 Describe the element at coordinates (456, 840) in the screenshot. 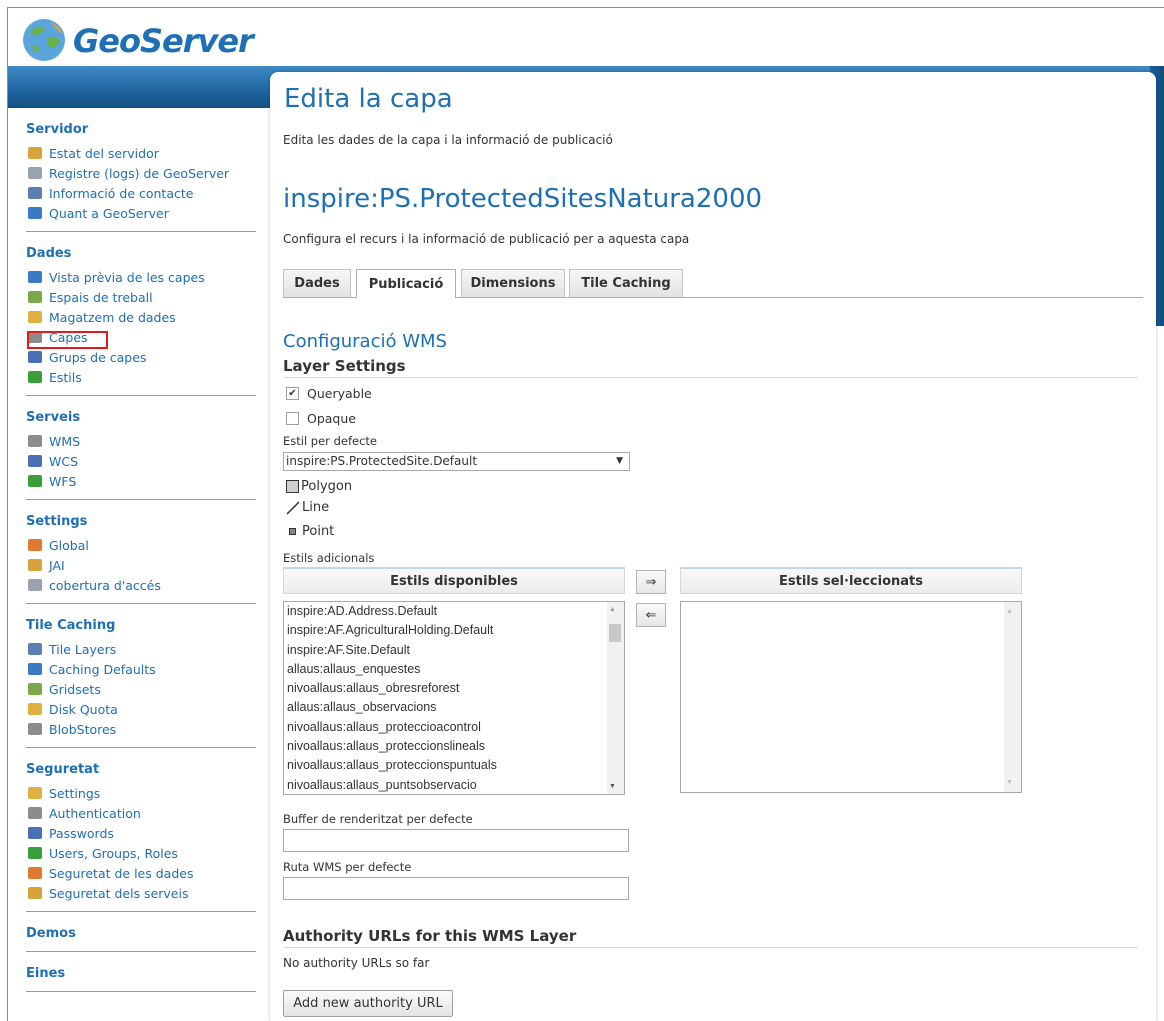

I see `buffer-input` at that location.